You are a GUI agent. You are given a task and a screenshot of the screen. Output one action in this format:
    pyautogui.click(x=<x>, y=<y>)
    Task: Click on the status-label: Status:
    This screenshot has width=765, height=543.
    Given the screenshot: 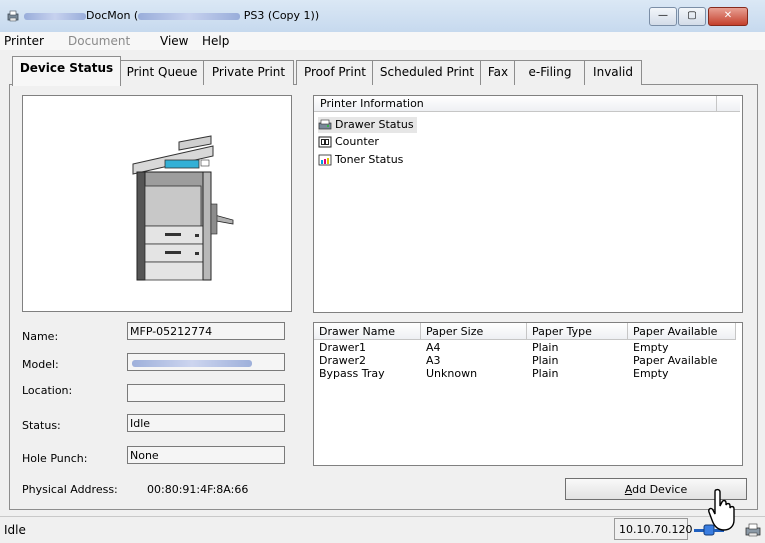 What is the action you would take?
    pyautogui.click(x=41, y=425)
    